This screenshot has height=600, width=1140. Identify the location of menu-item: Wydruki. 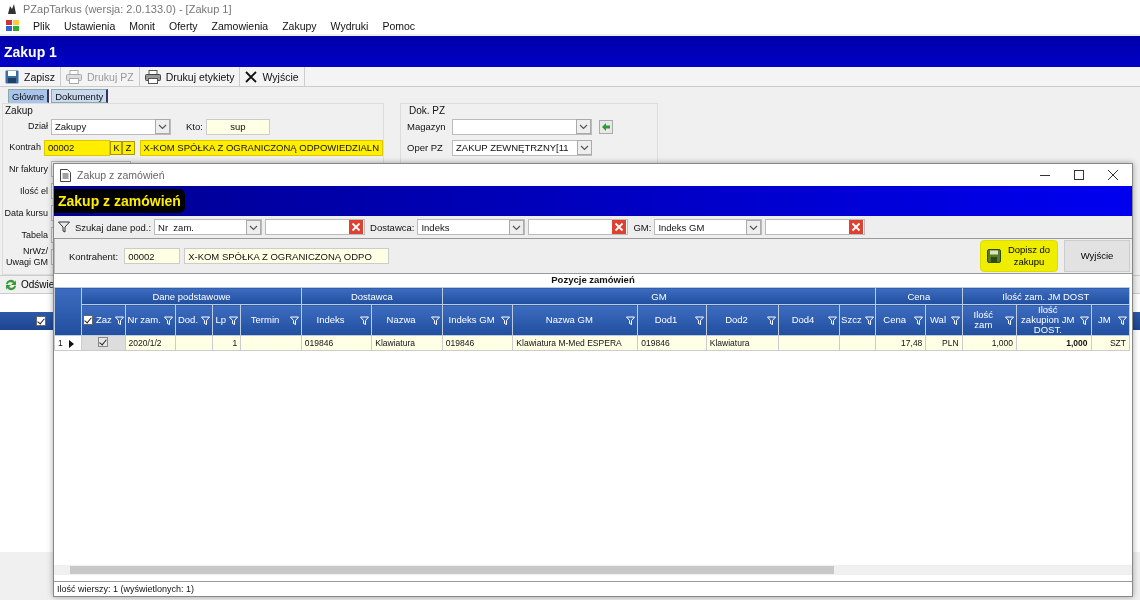
(349, 26).